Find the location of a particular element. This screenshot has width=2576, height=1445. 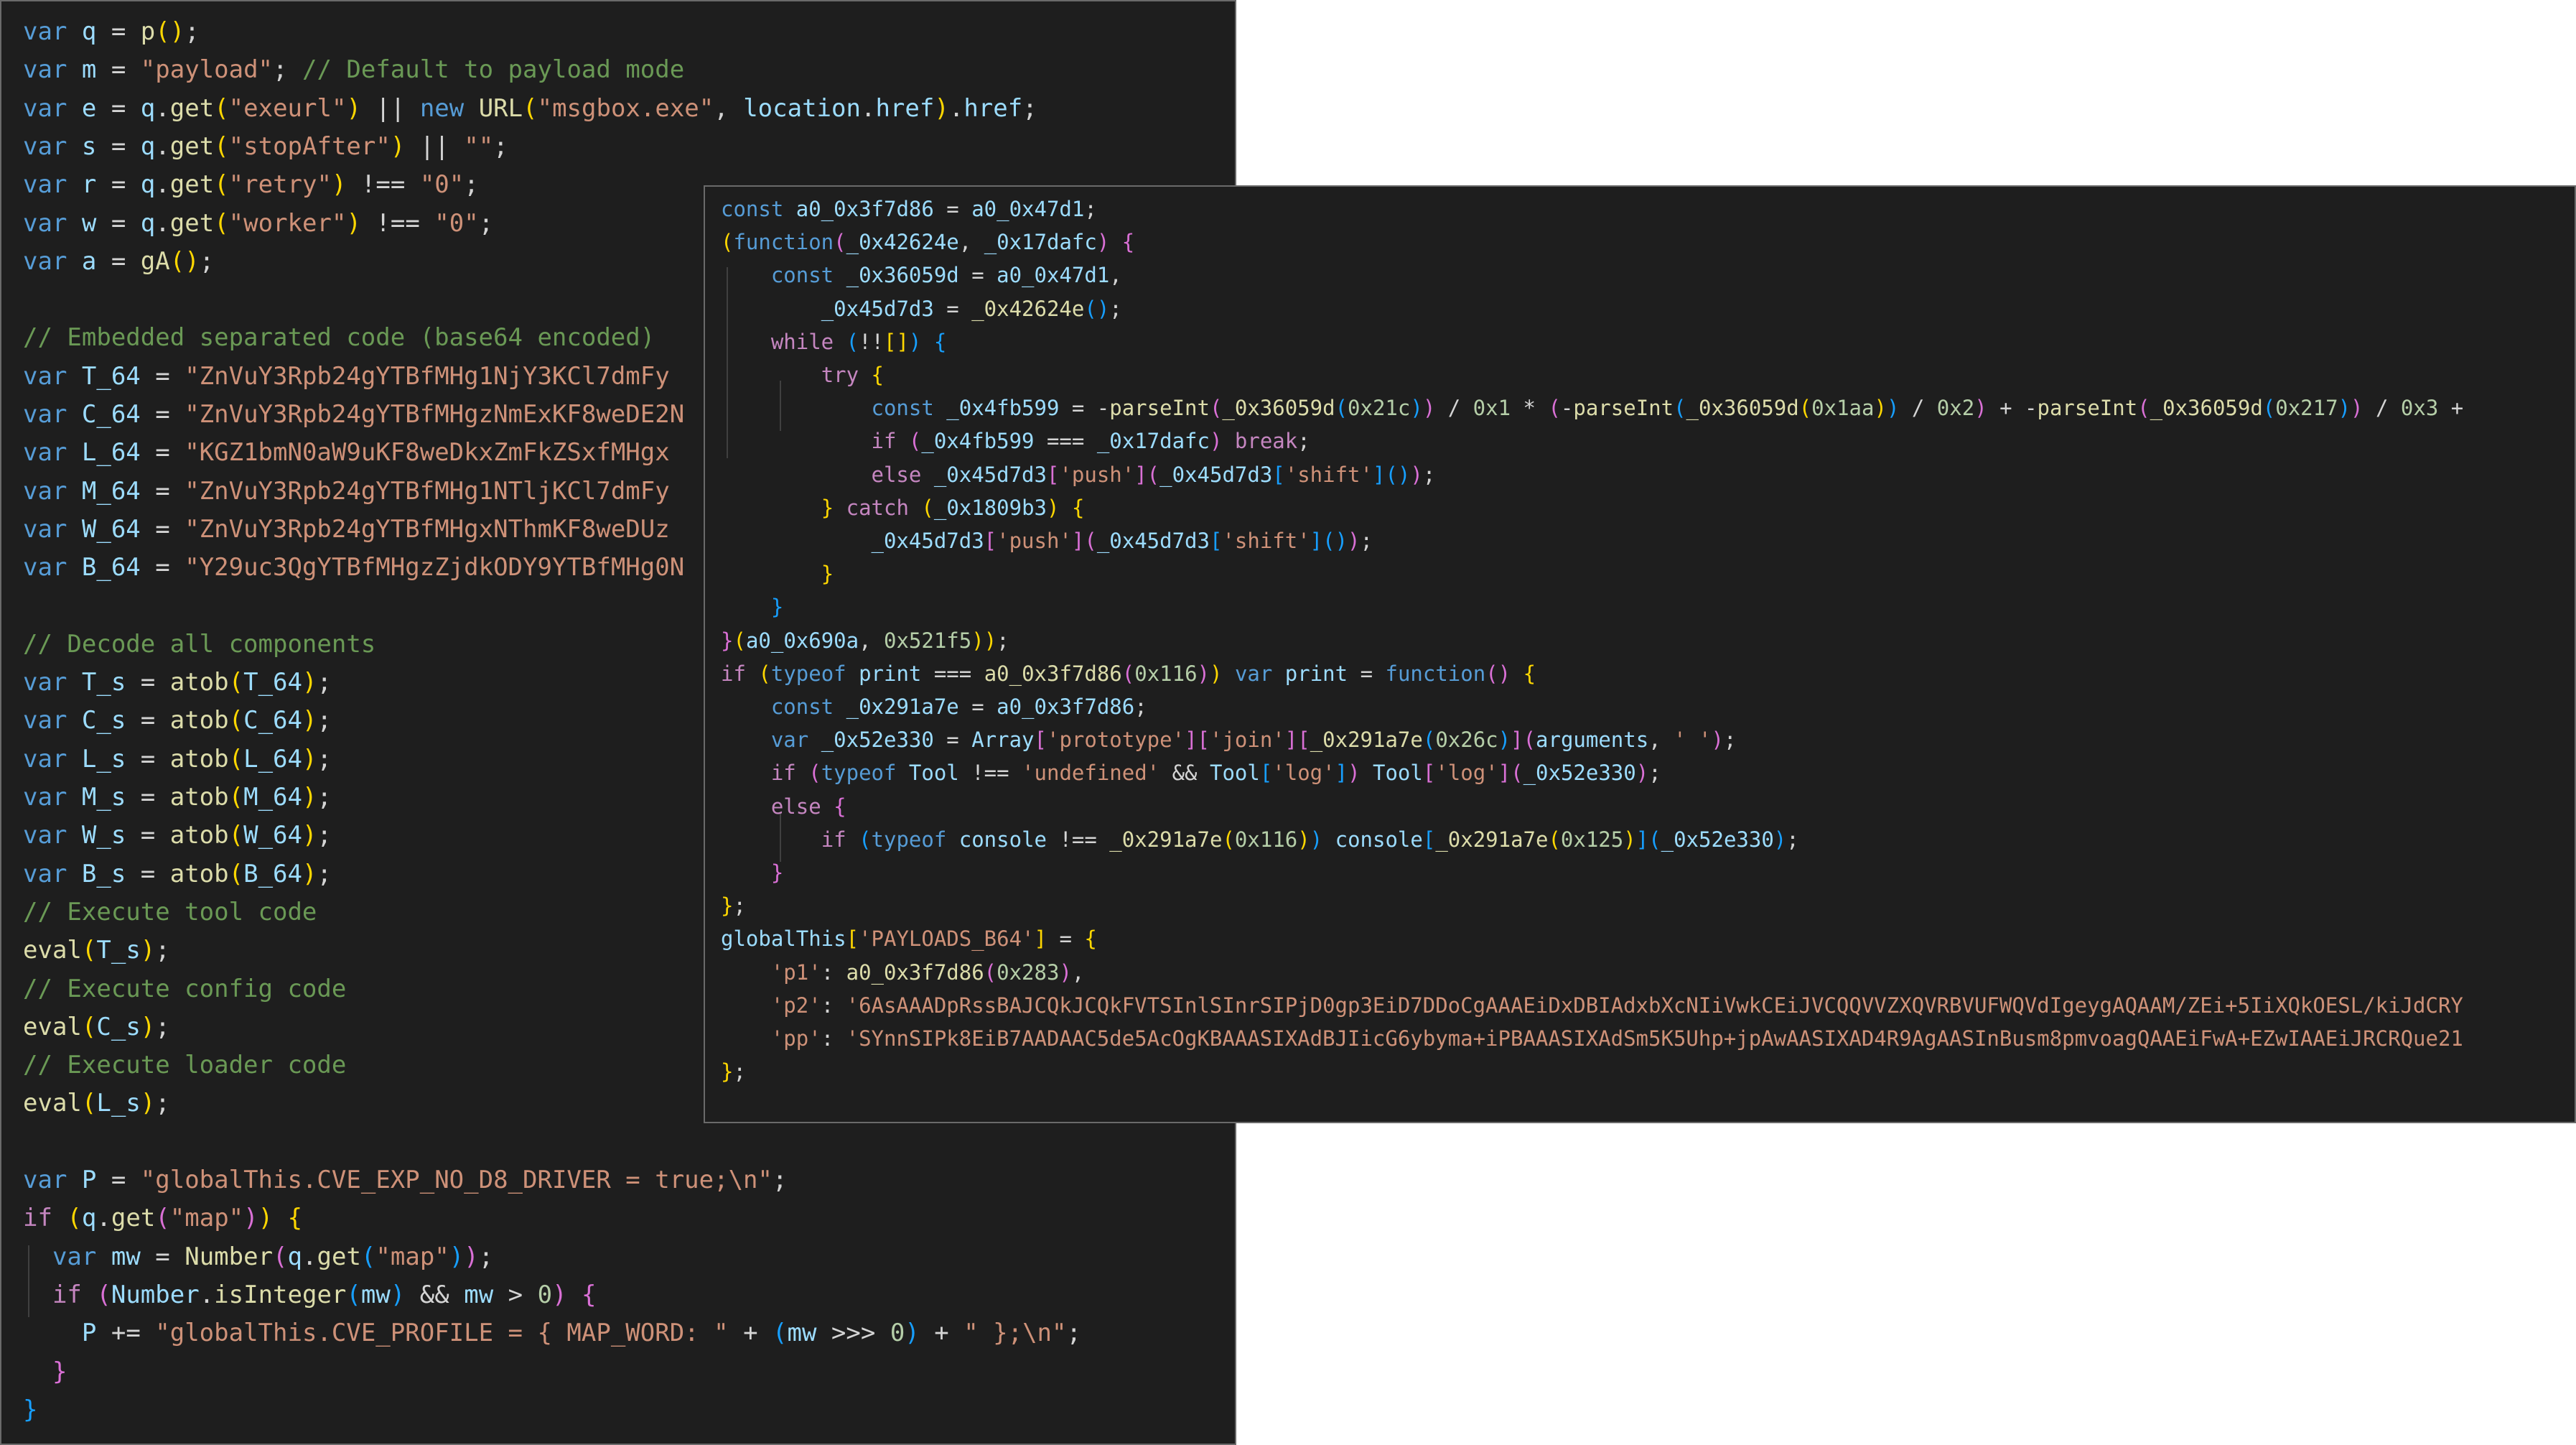

code-token: _0x42624e is located at coordinates (902, 243).